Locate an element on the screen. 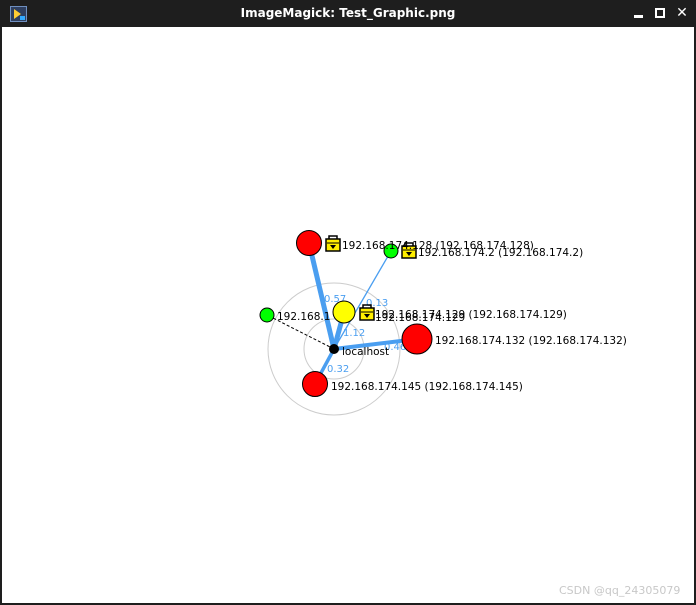 This screenshot has height=605, width=696. node-label-1: 192.168.1 is located at coordinates (303, 317).